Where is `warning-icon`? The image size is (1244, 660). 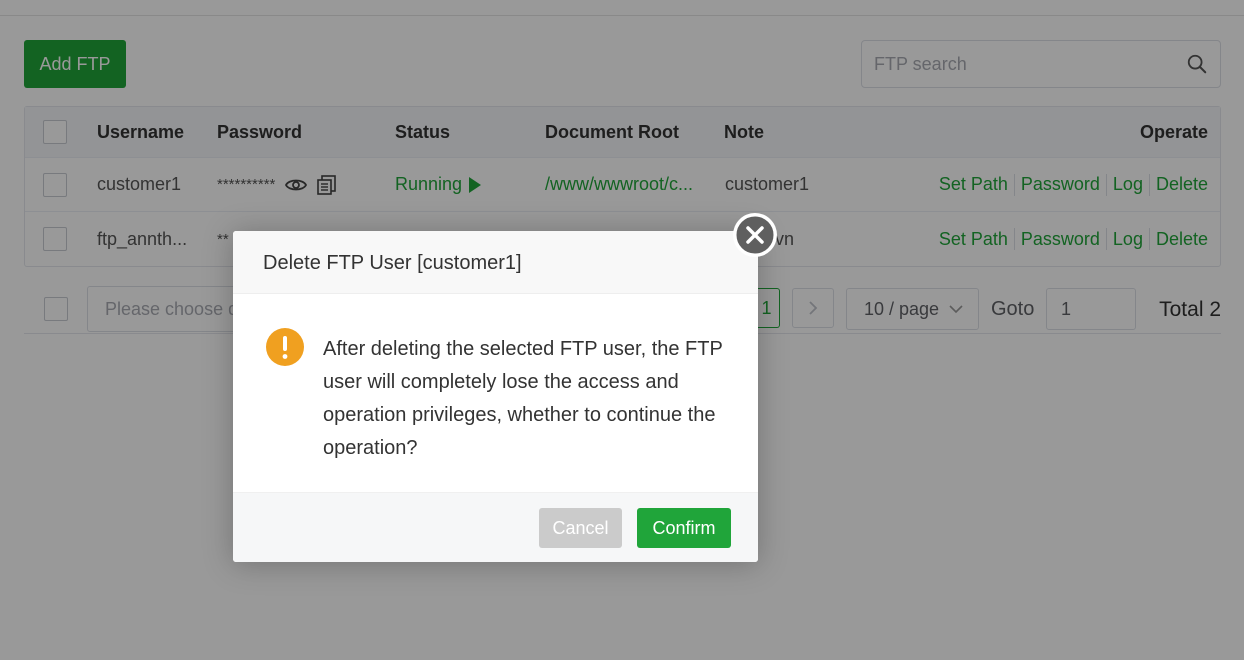 warning-icon is located at coordinates (285, 347).